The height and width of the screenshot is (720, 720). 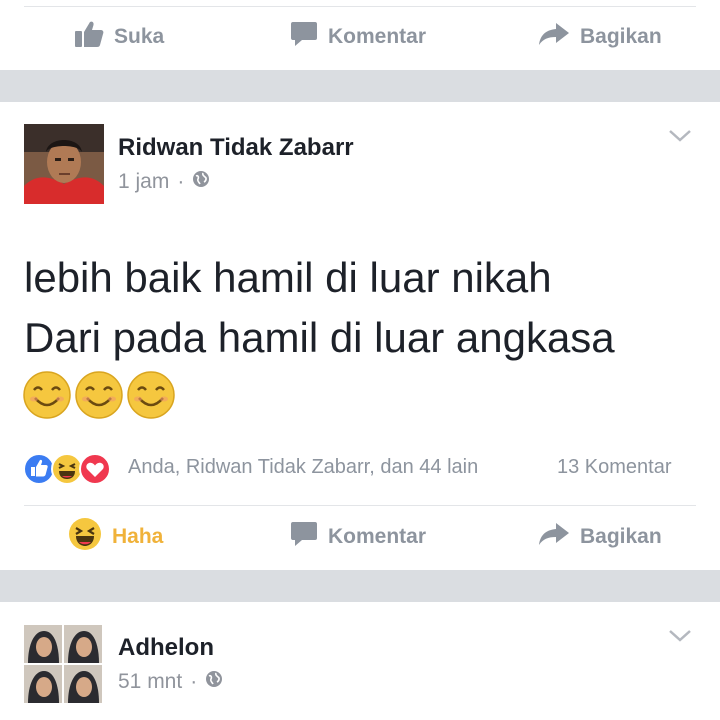 What do you see at coordinates (139, 36) in the screenshot?
I see `like-label: Suka` at bounding box center [139, 36].